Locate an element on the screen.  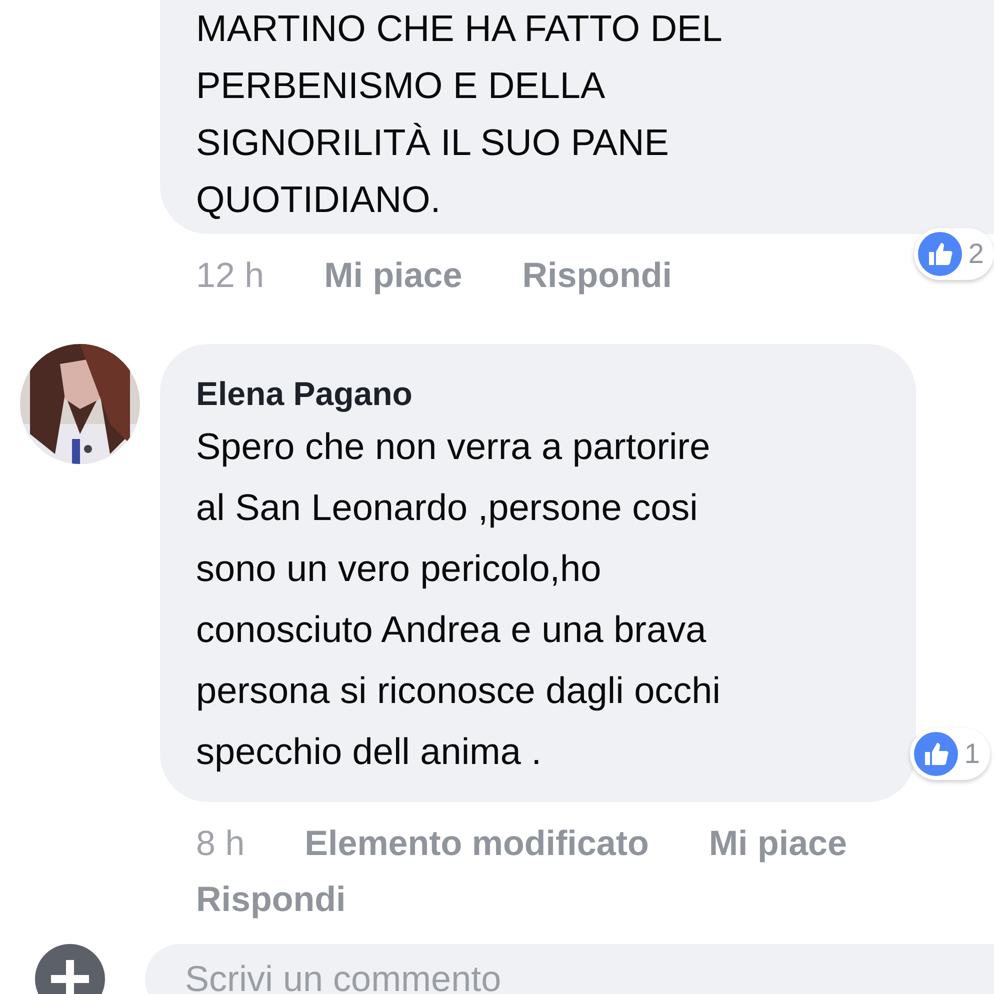
comment-time: 12 h is located at coordinates (230, 276).